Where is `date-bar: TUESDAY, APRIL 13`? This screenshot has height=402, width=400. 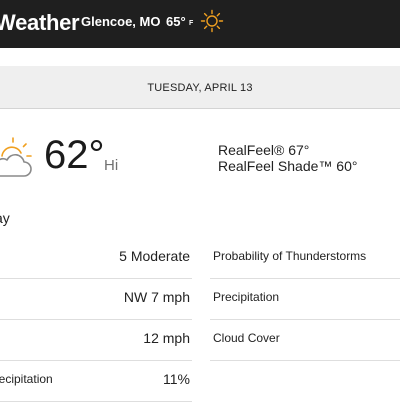 date-bar: TUESDAY, APRIL 13 is located at coordinates (200, 87).